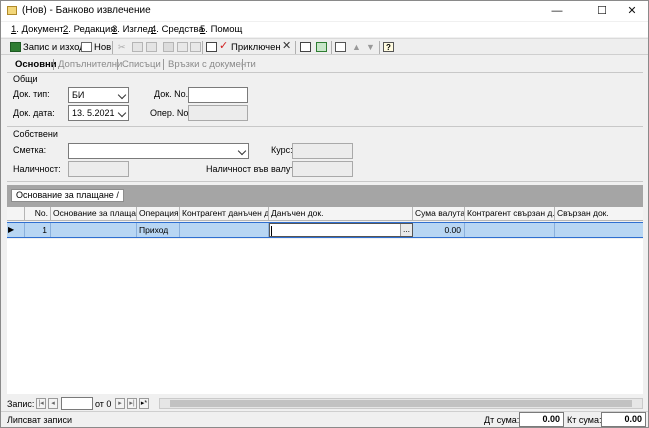  I want to click on menu-view: 3. Изглед, so click(132, 29).